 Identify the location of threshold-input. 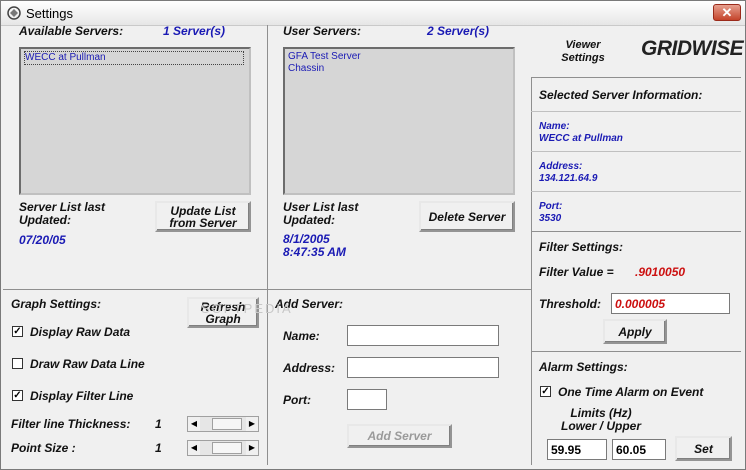
(670, 303).